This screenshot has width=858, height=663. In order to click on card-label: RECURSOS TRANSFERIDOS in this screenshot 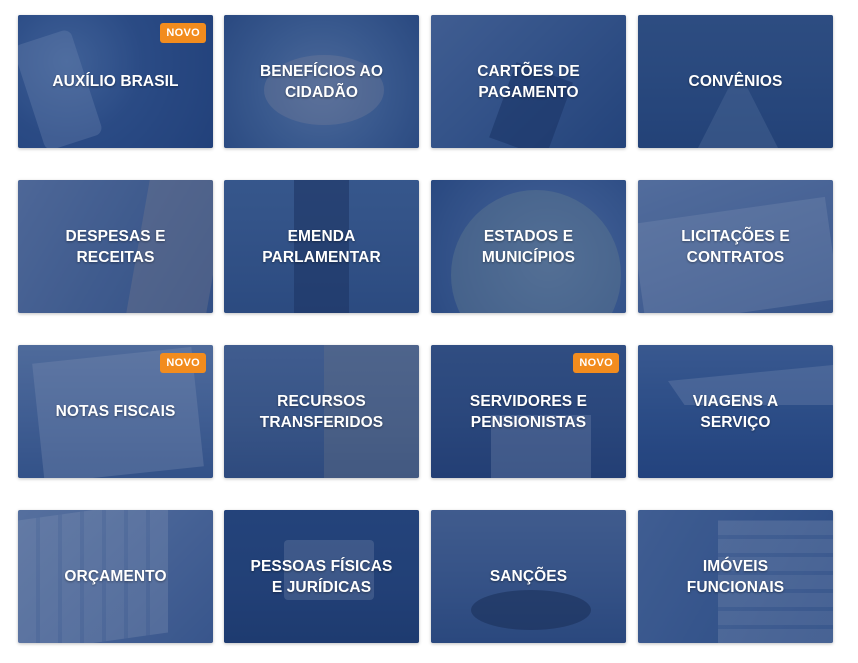, I will do `click(321, 411)`.